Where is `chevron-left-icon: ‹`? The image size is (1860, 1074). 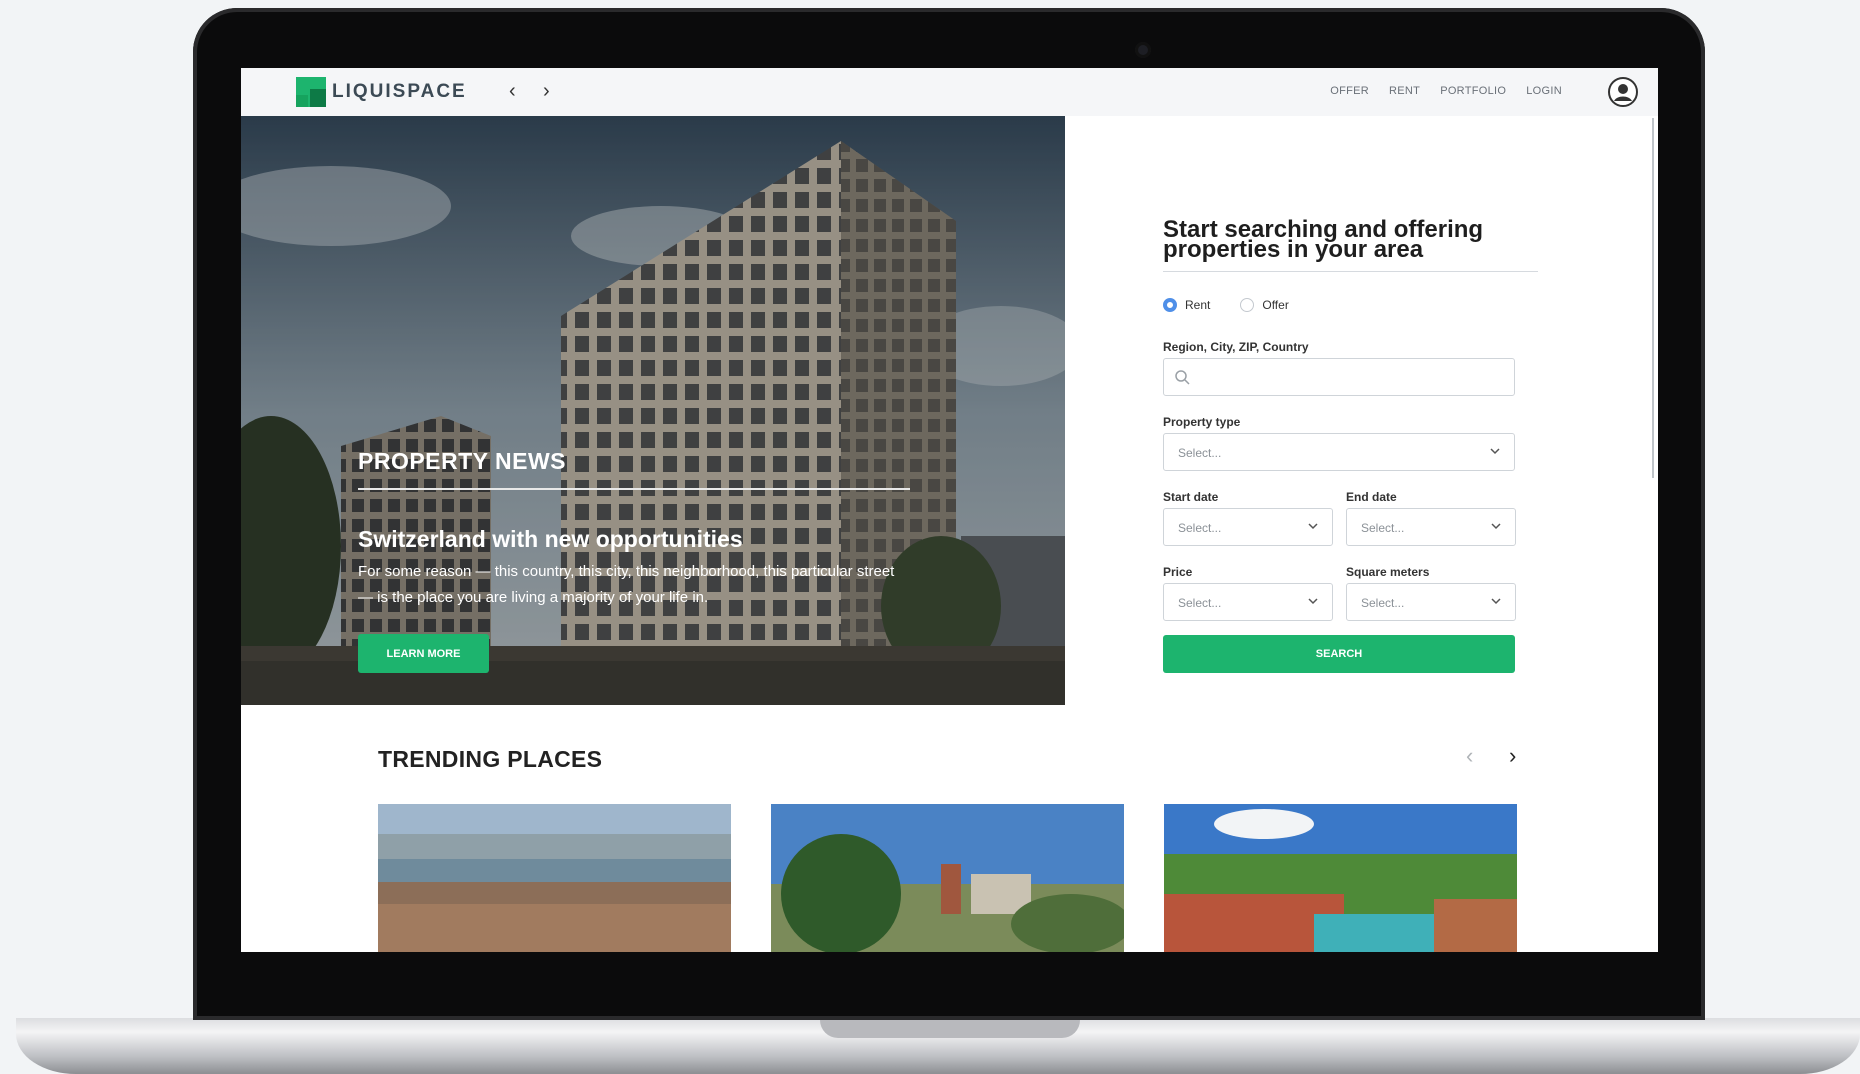 chevron-left-icon: ‹ is located at coordinates (512, 91).